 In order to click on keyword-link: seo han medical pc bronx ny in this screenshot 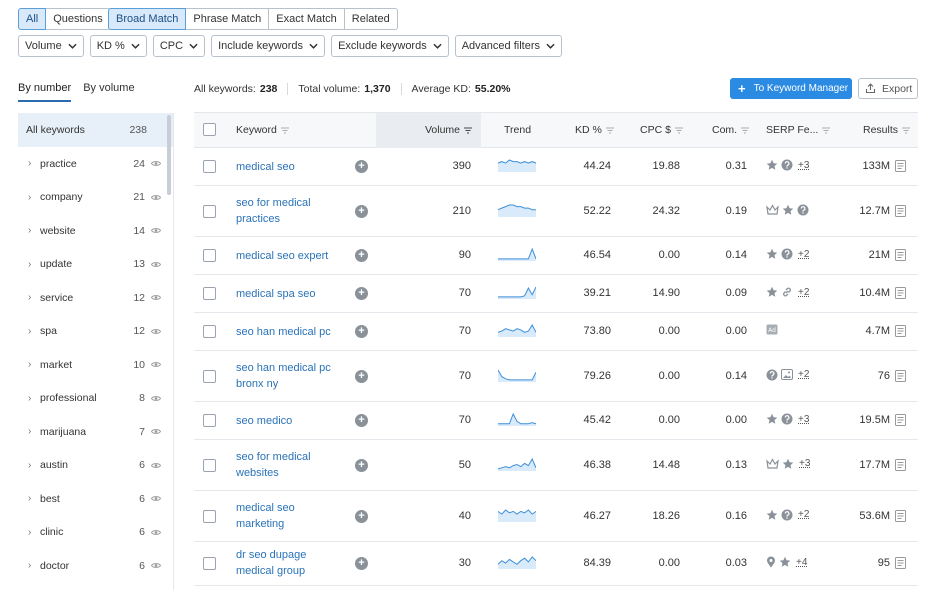, I will do `click(291, 376)`.